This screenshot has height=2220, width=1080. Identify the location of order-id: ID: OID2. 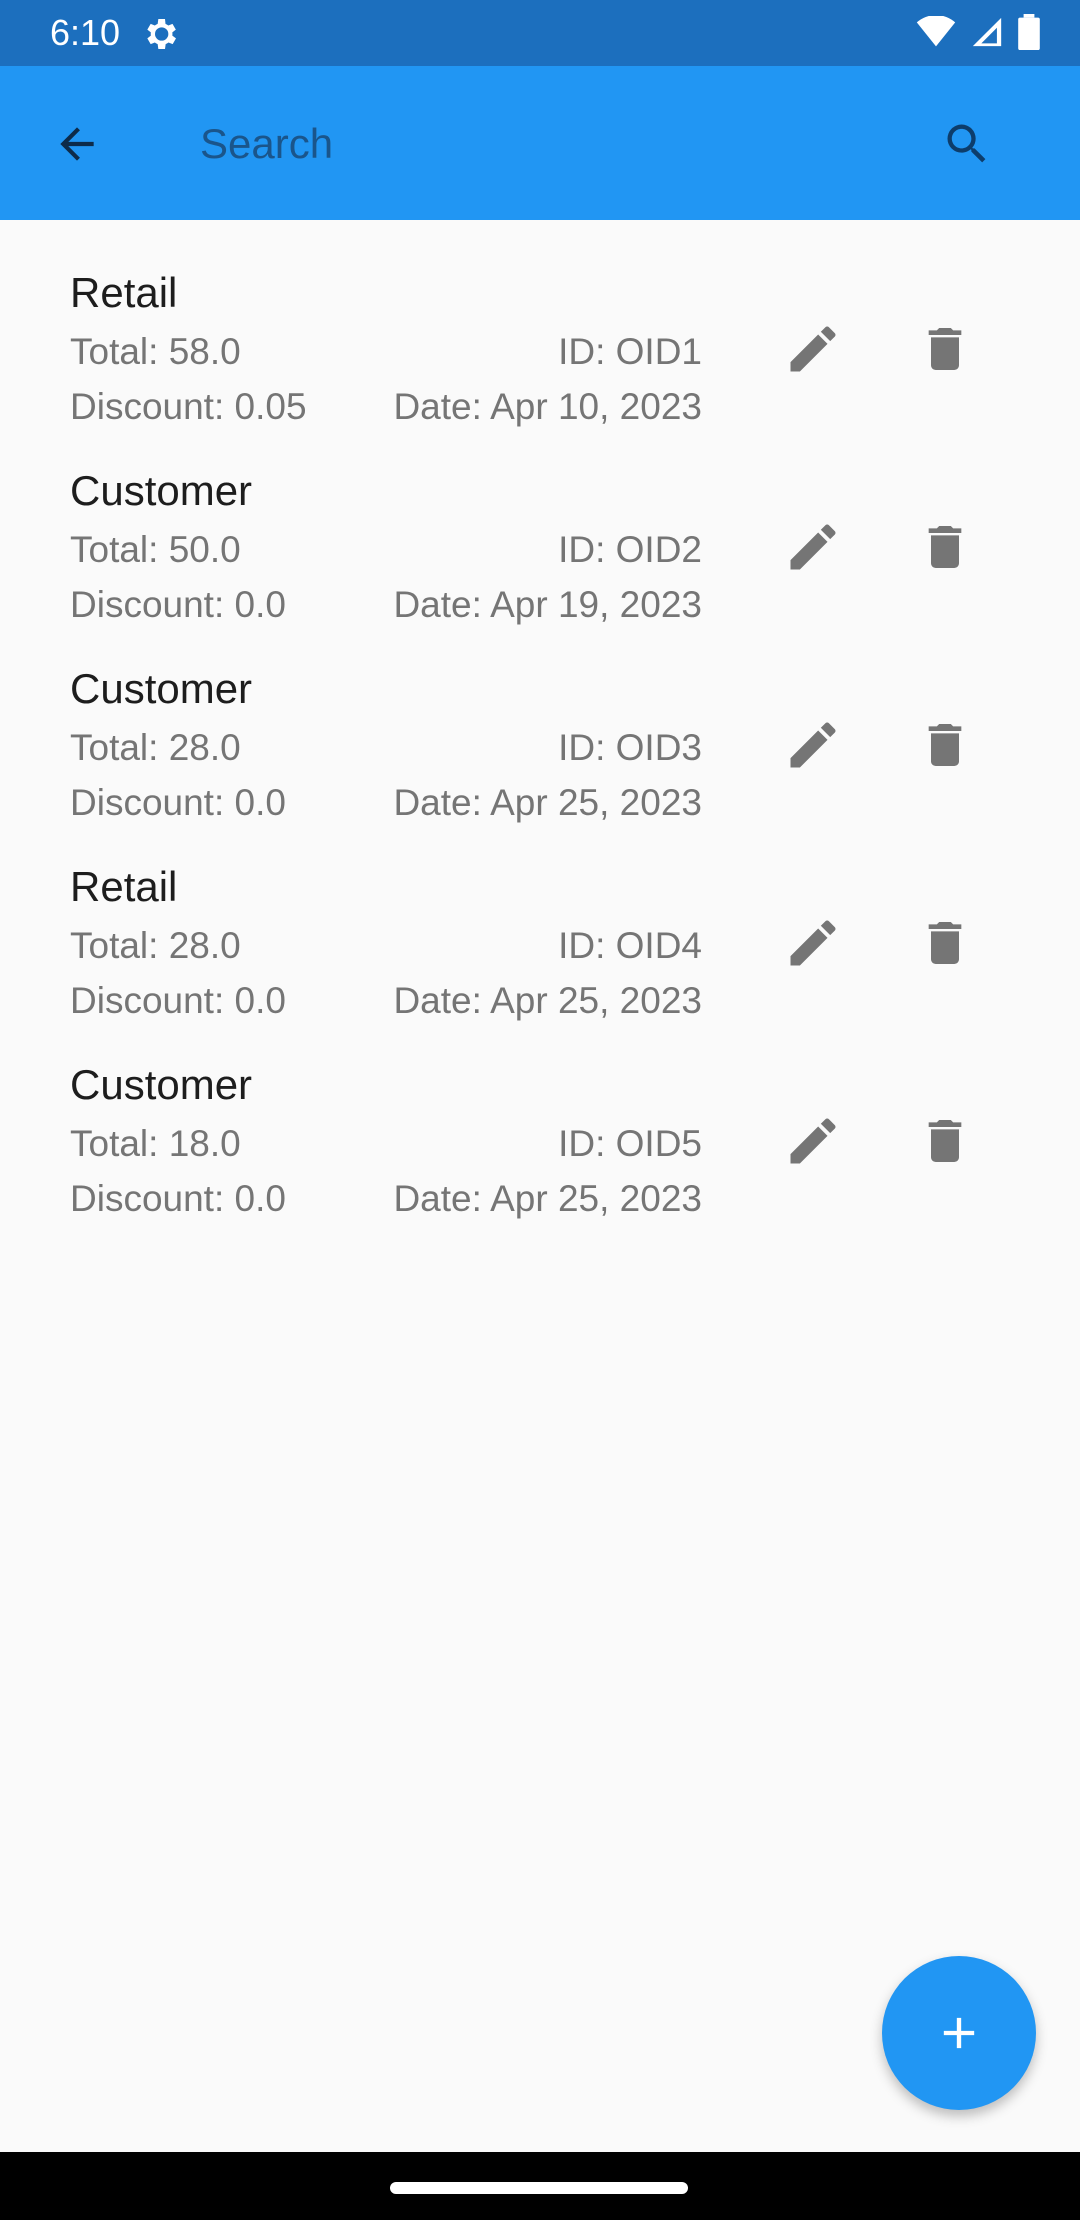
(630, 549).